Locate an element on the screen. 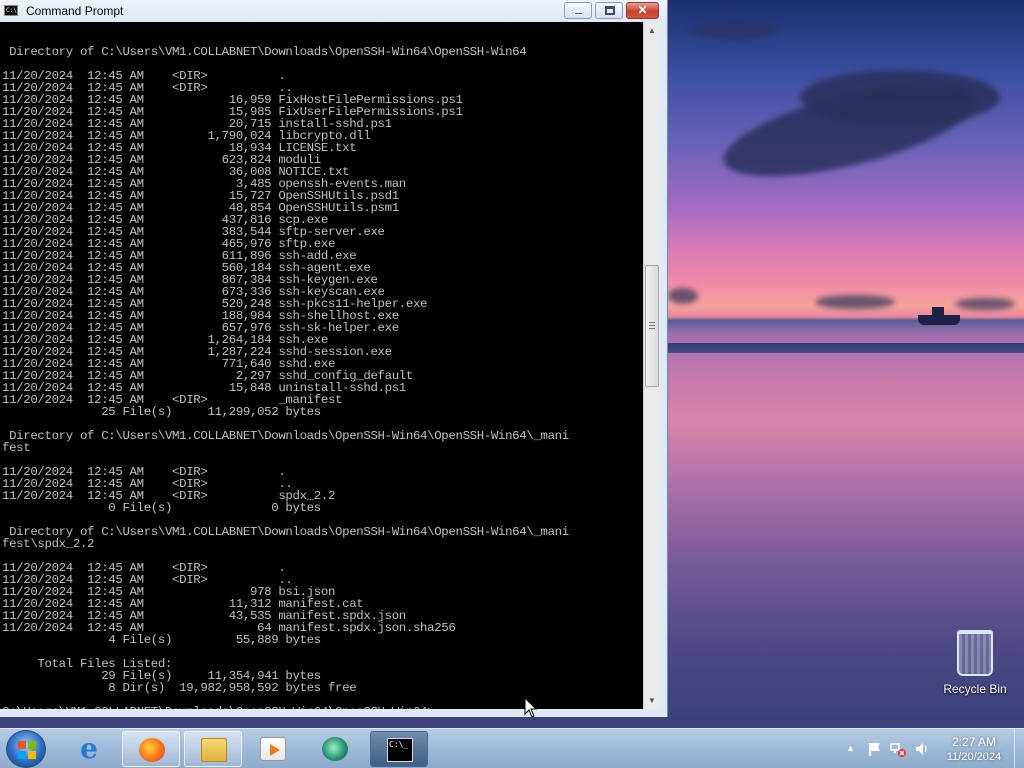 This screenshot has height=768, width=1024. scroll-down-arrow-icon: ▼ is located at coordinates (652, 700).